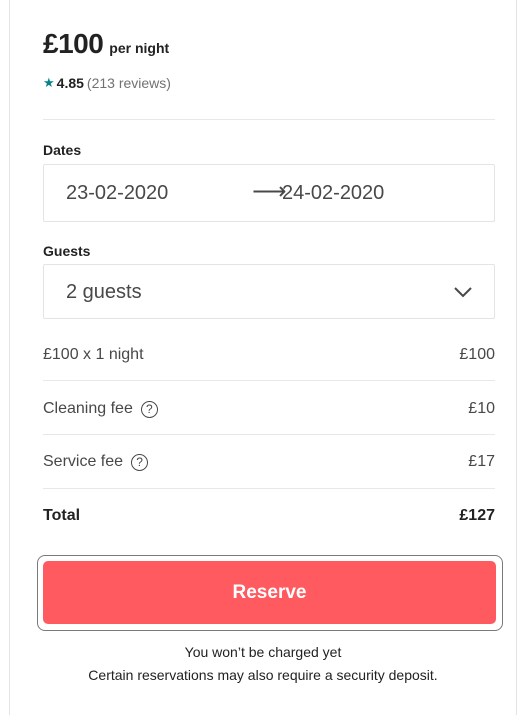 The width and height of the screenshot is (518, 715). Describe the element at coordinates (104, 292) in the screenshot. I see `guests-value: 2 guests` at that location.